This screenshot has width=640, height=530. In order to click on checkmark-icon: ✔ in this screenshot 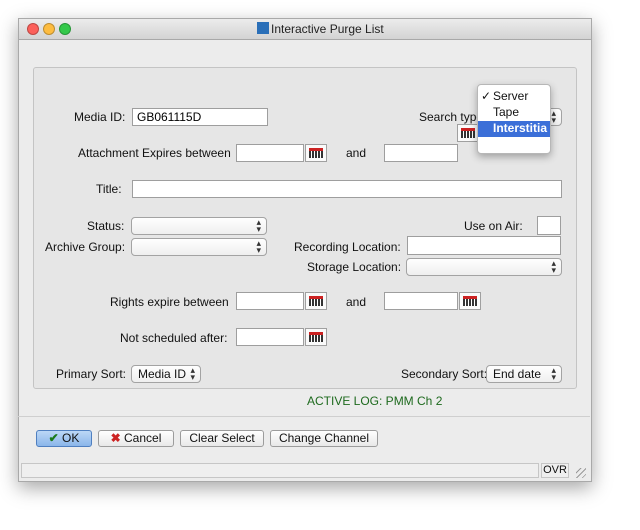, I will do `click(53, 438)`.